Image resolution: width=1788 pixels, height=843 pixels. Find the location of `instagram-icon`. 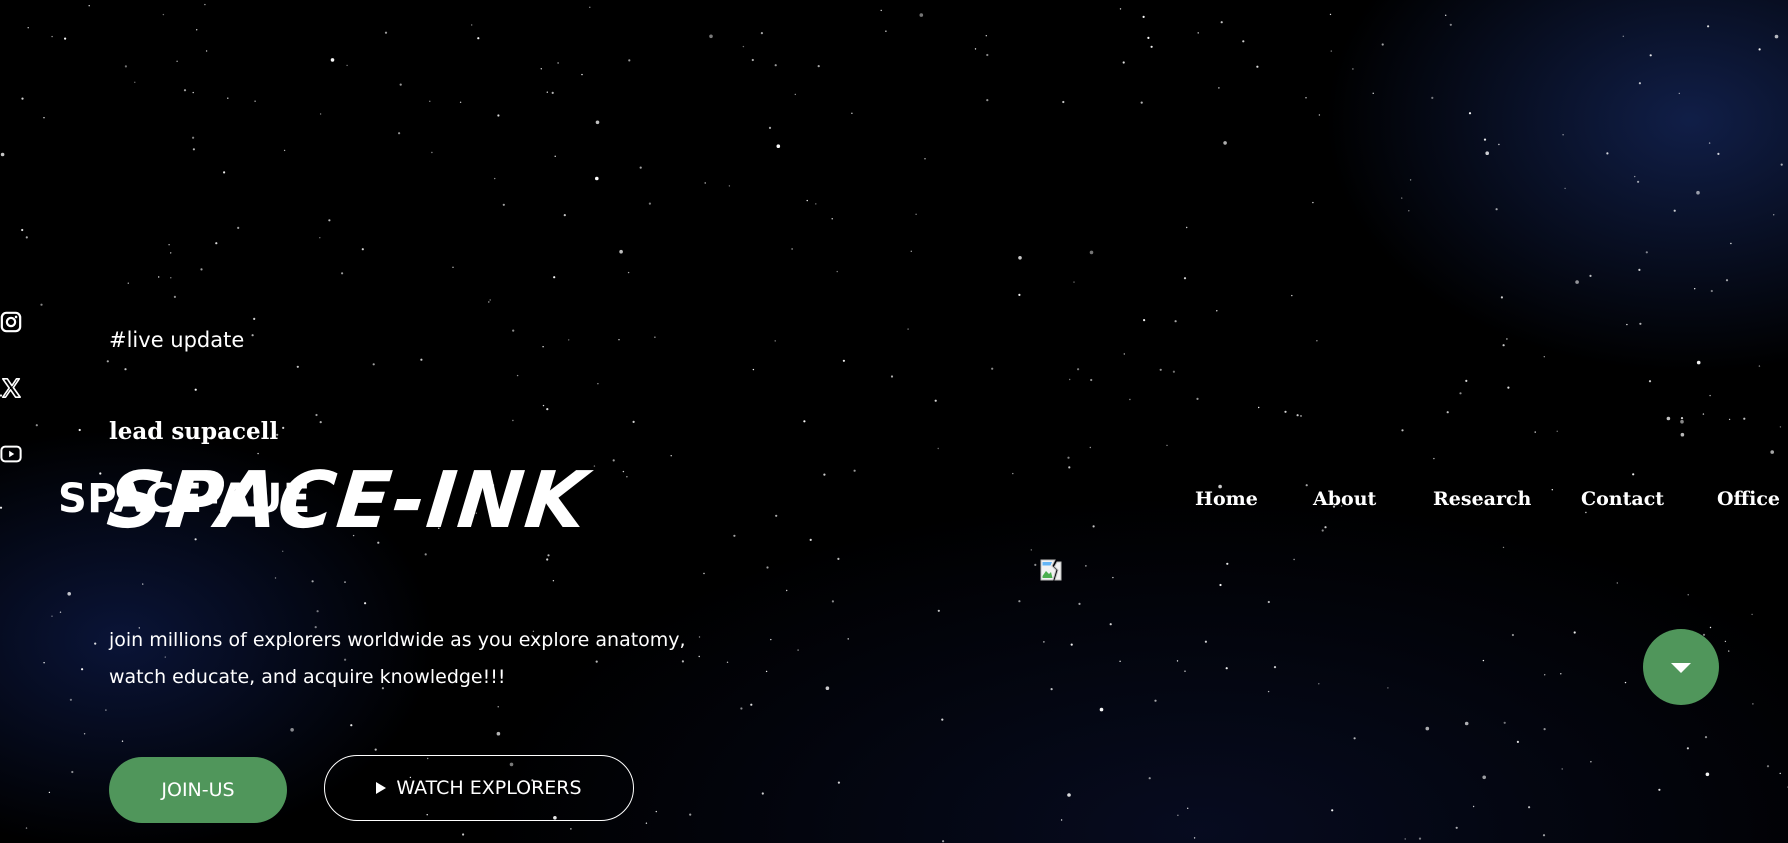

instagram-icon is located at coordinates (11, 324).